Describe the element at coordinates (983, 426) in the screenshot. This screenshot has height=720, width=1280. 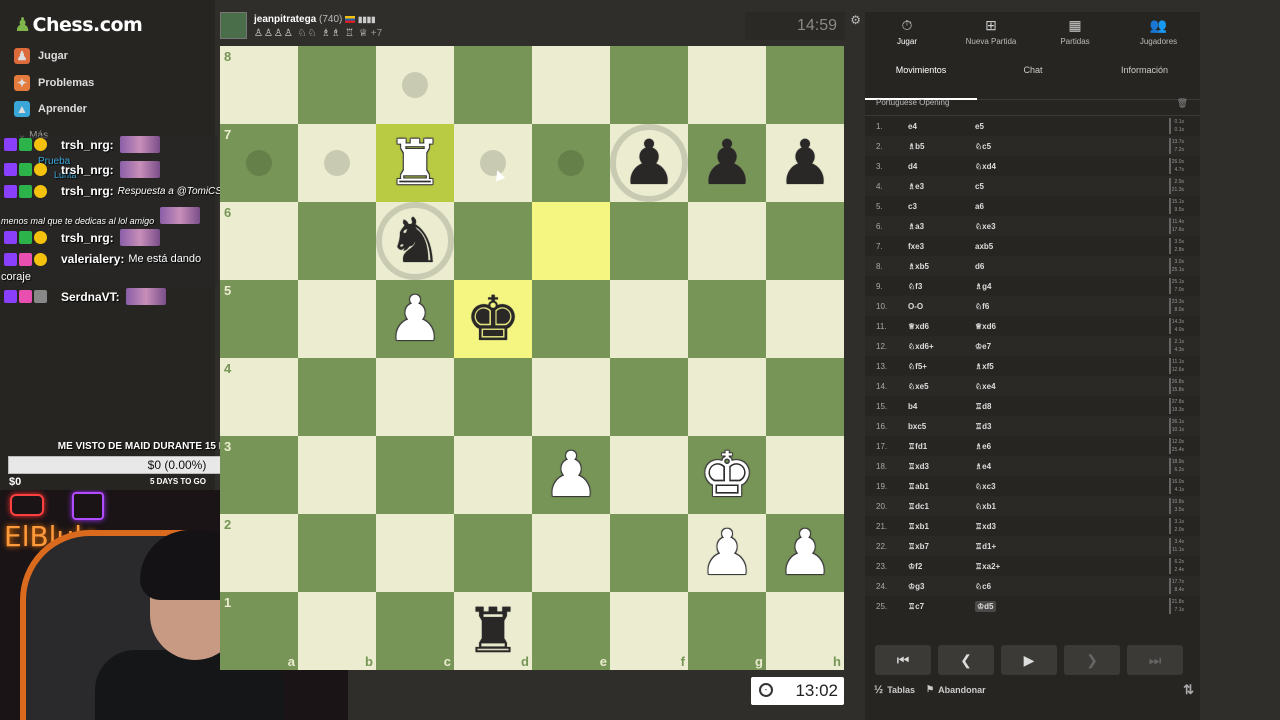
I see `black-move: ♖d3` at that location.